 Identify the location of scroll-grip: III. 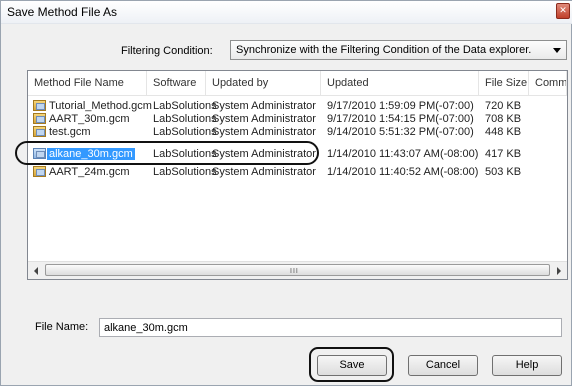
(294, 271).